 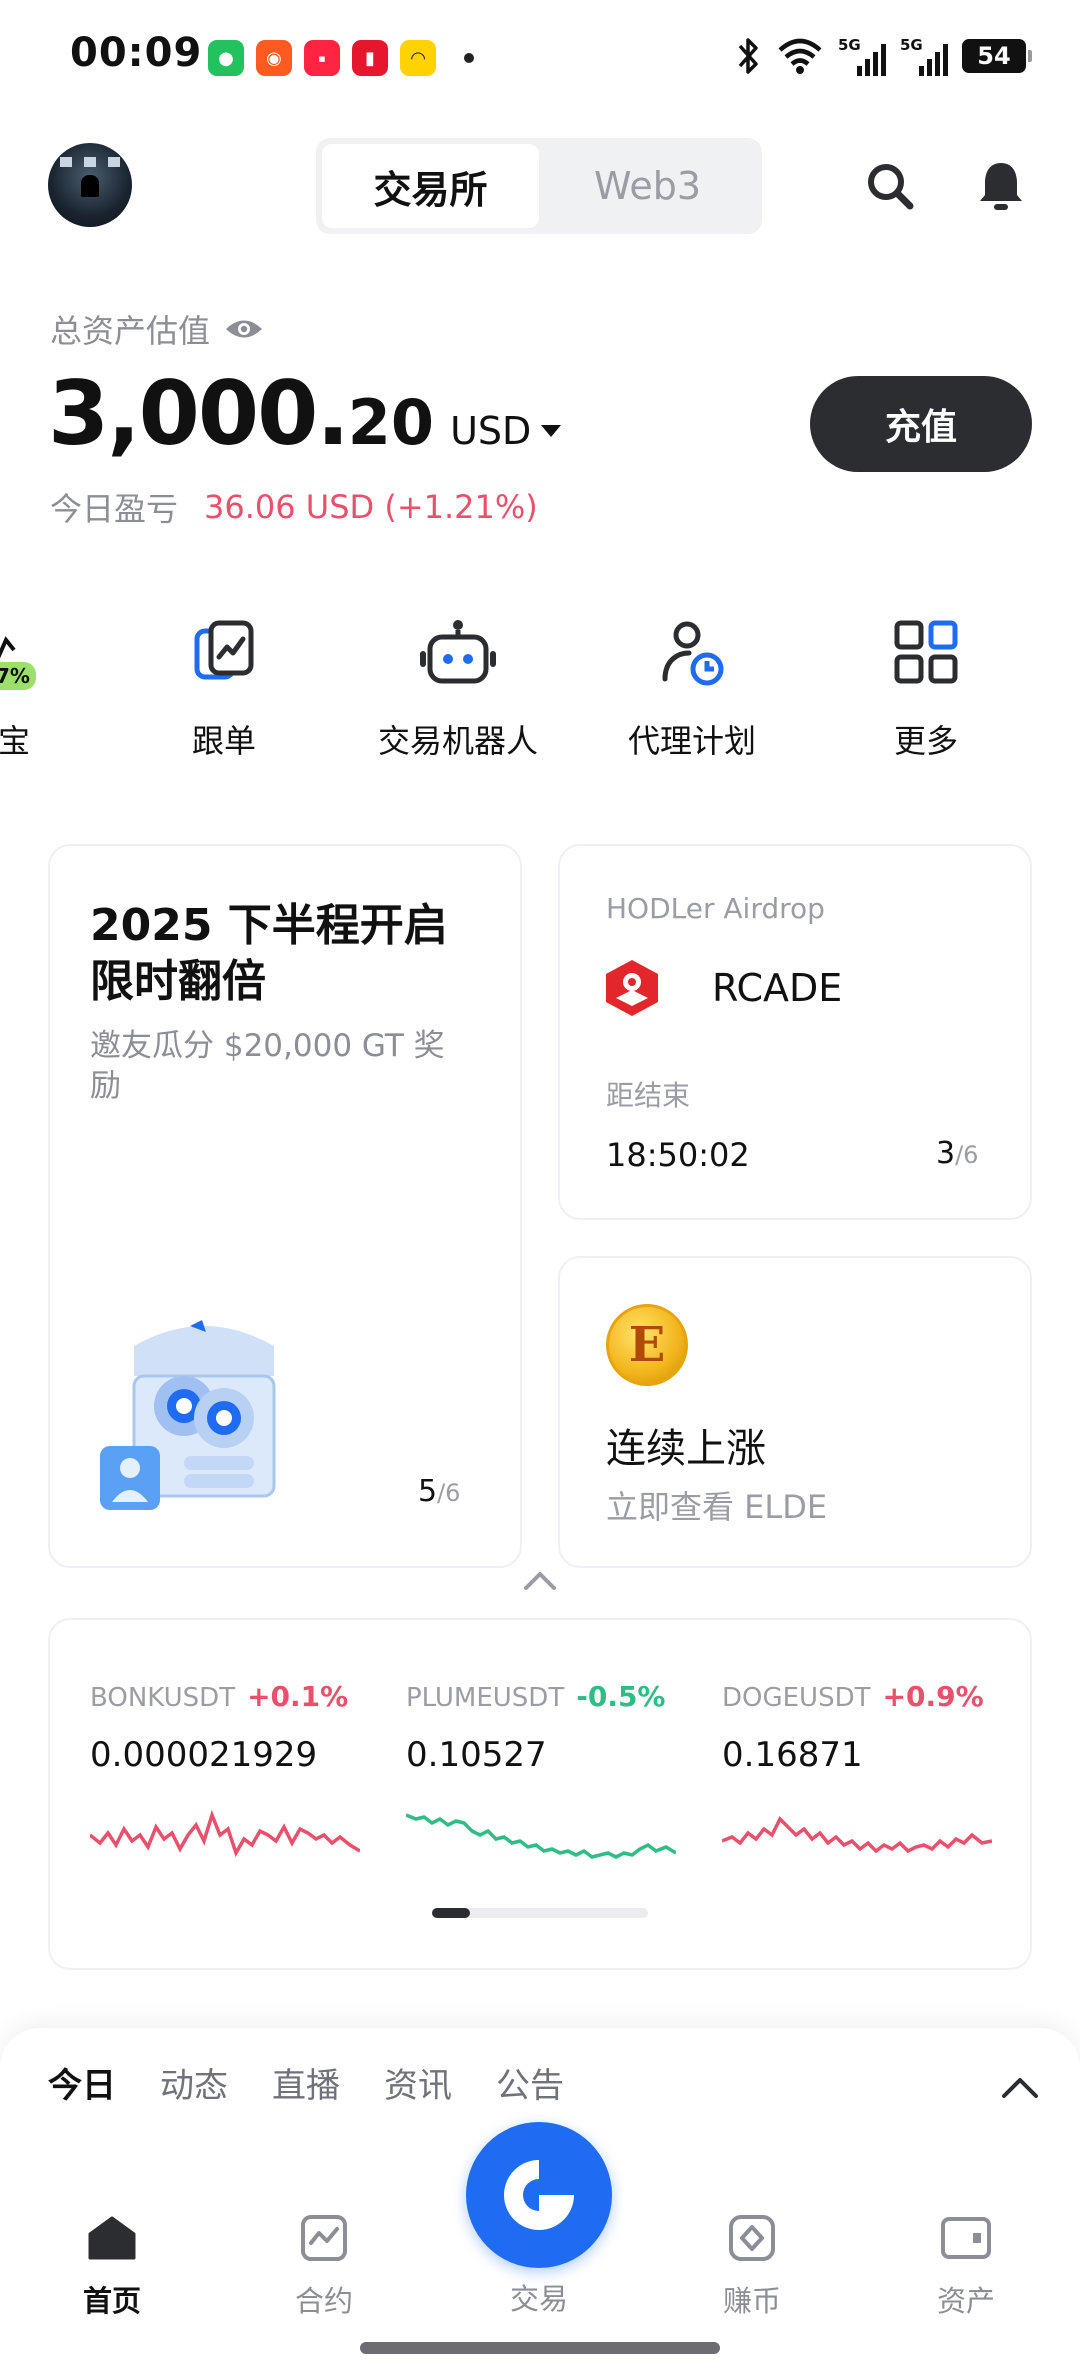 What do you see at coordinates (224, 652) in the screenshot?
I see `copy-trade-icon` at bounding box center [224, 652].